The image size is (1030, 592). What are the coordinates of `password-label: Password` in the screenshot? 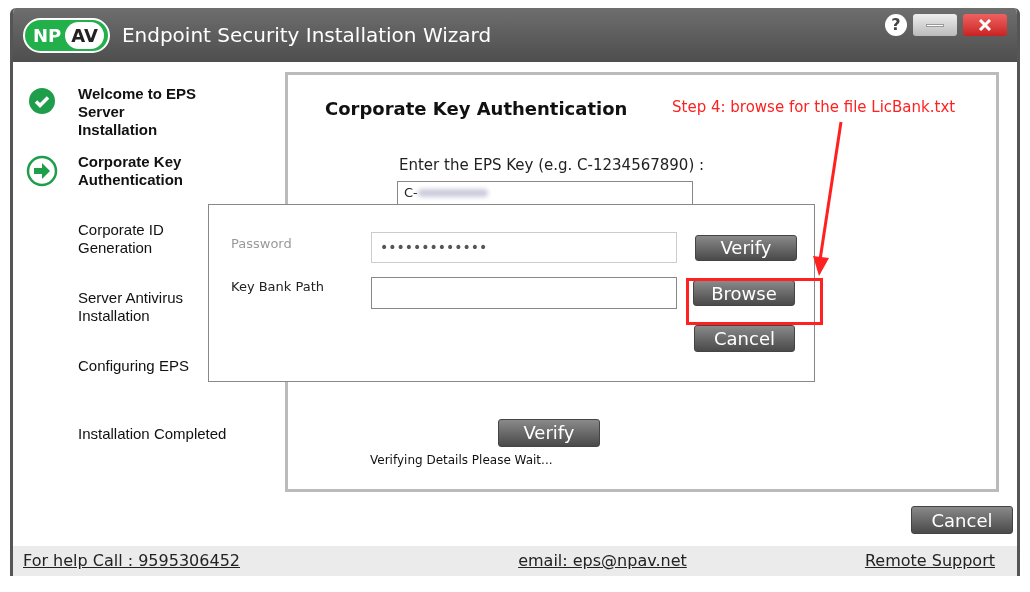 It's located at (262, 244).